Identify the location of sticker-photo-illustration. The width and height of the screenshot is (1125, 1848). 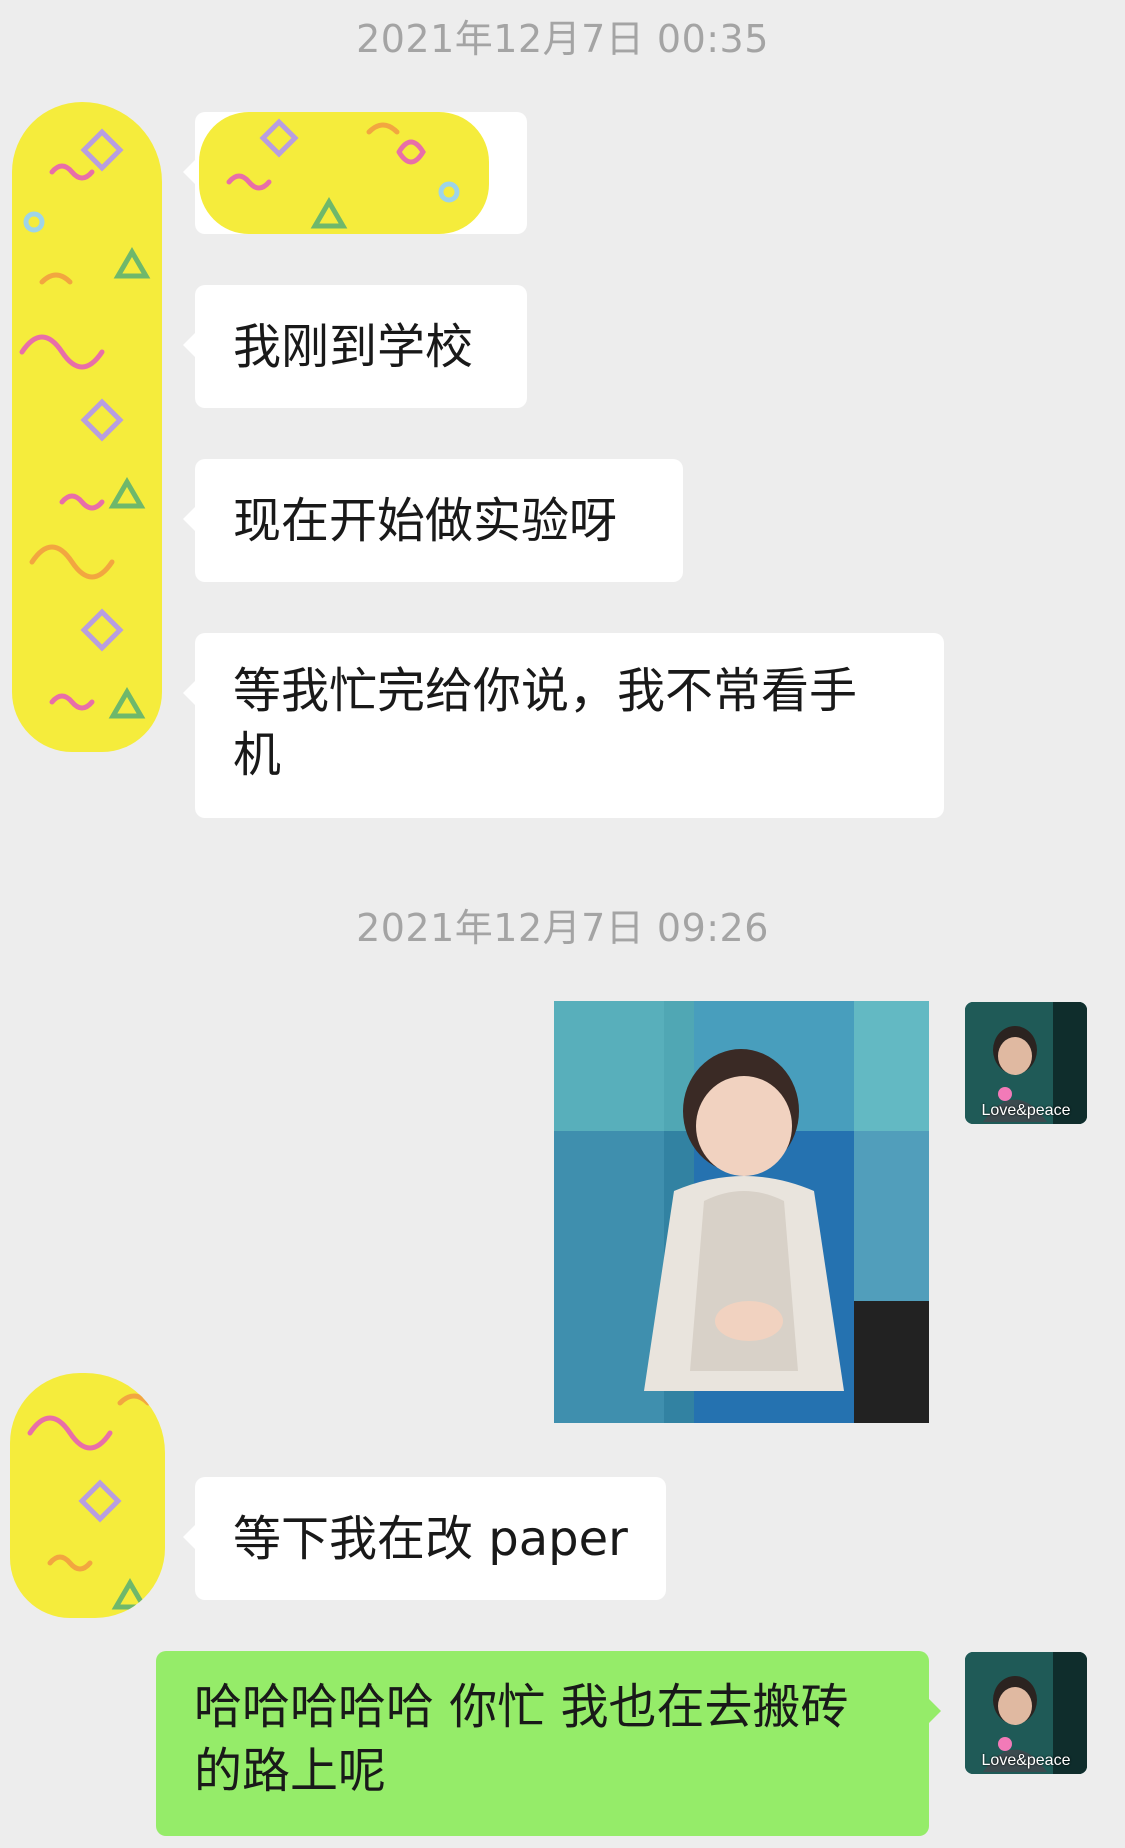
(741, 1212).